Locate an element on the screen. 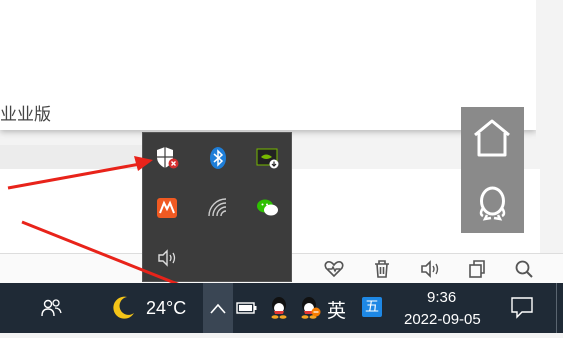 Image resolution: width=563 pixels, height=338 pixels. red-arrow-1-head is located at coordinates (143, 163).